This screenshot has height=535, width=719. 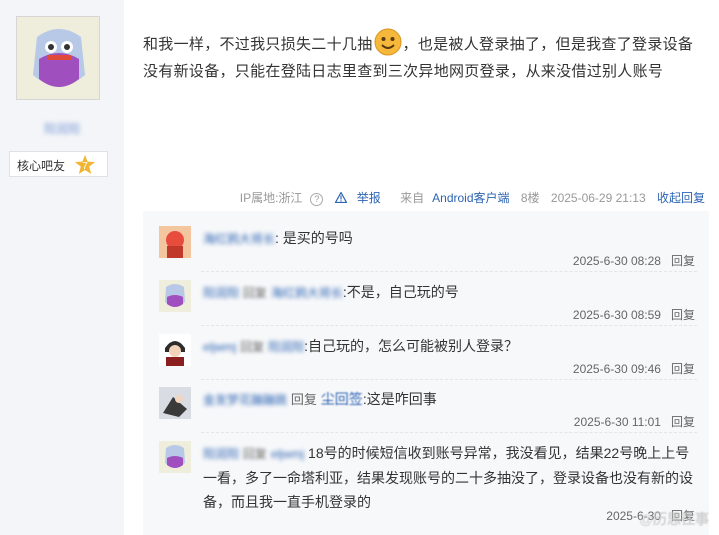 I want to click on ip-location: IP属地:浙江?, so click(x=278, y=198).